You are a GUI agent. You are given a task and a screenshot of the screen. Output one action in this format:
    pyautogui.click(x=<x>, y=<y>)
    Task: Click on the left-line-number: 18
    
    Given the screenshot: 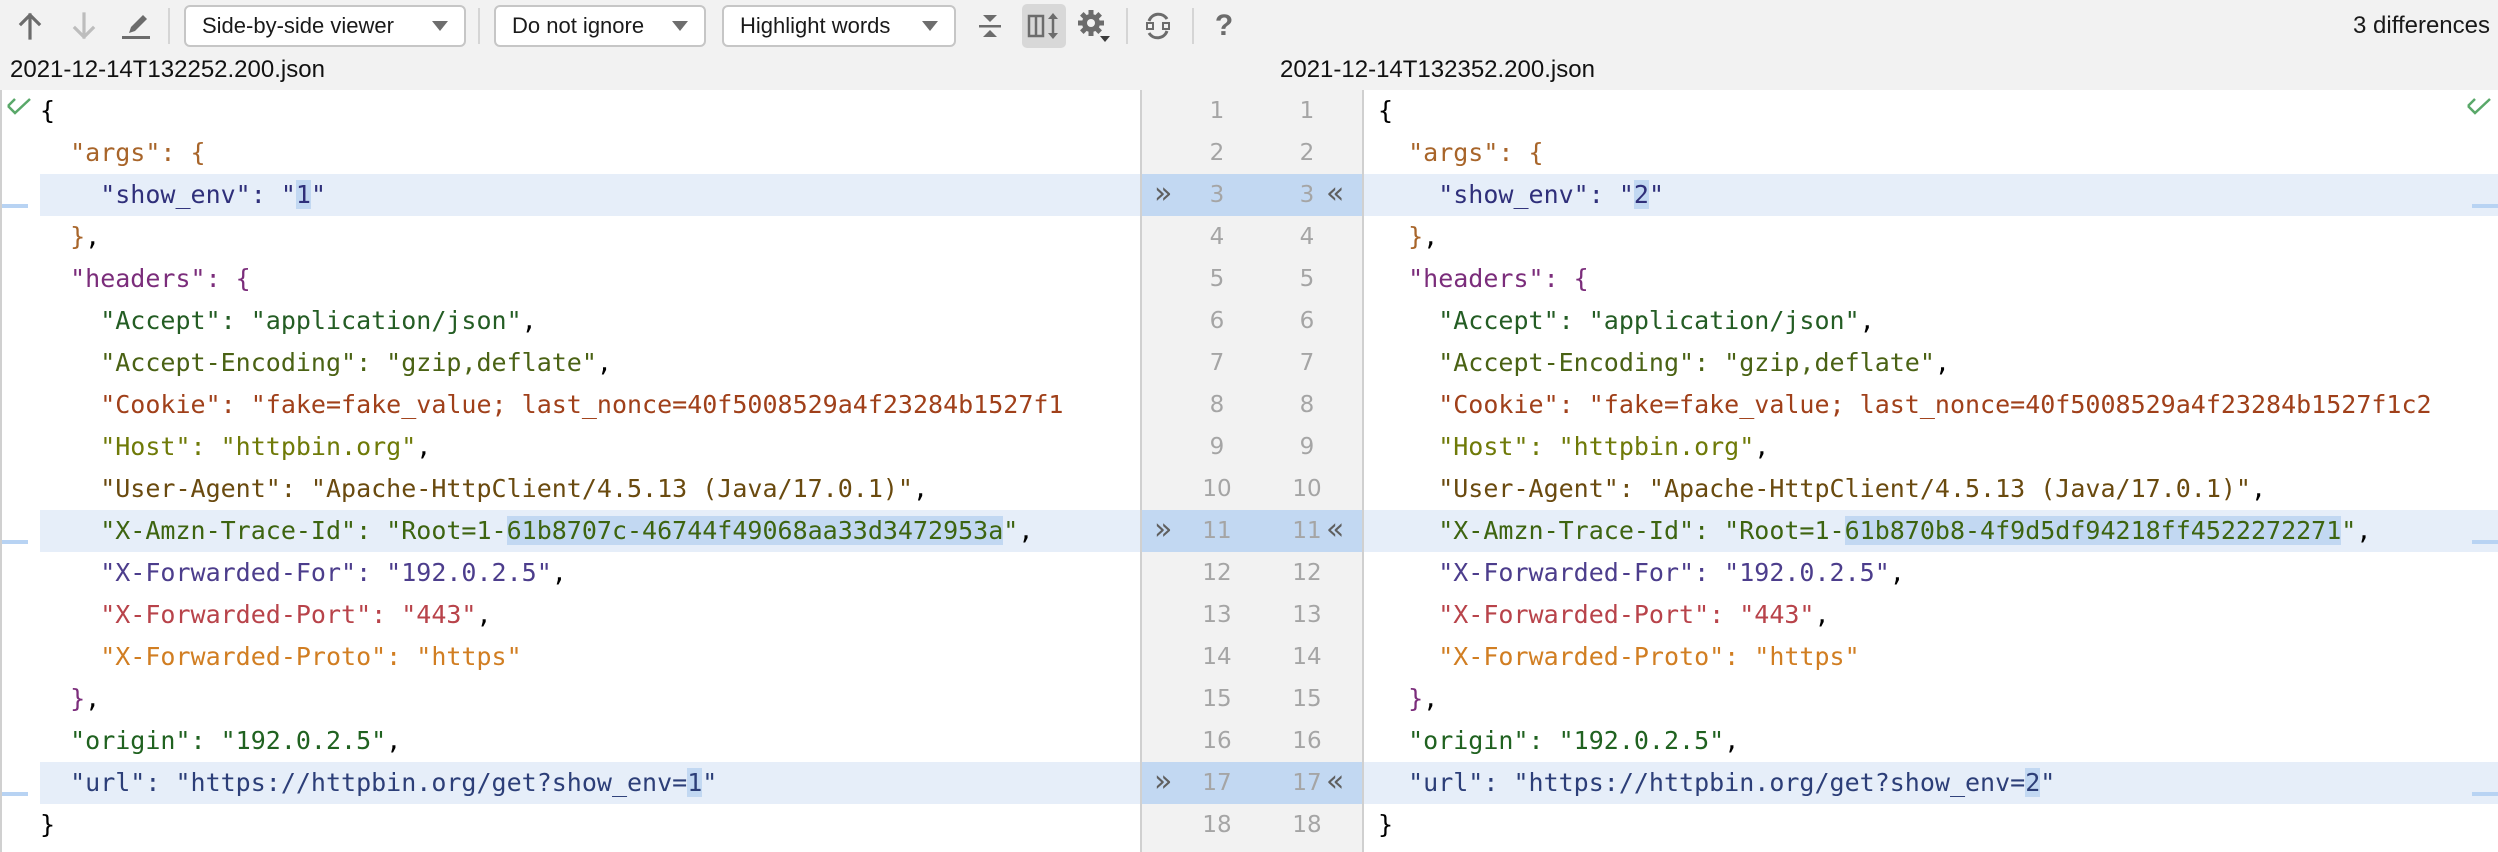 What is the action you would take?
    pyautogui.click(x=1217, y=825)
    